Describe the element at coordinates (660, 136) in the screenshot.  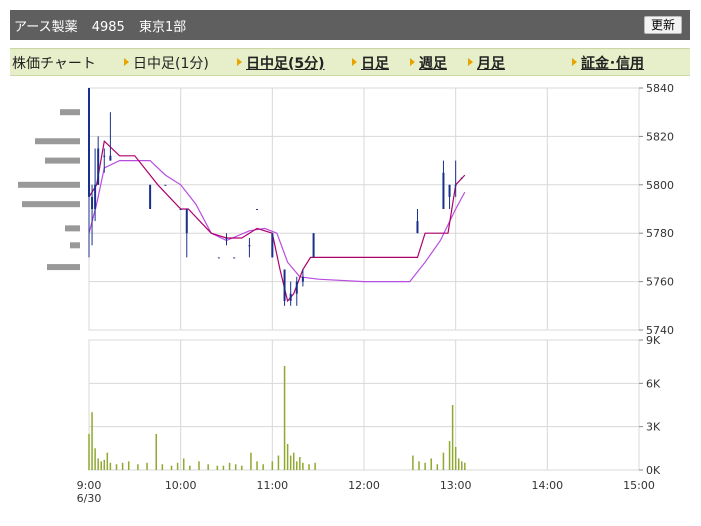
I see `price-tick-label: 5820` at that location.